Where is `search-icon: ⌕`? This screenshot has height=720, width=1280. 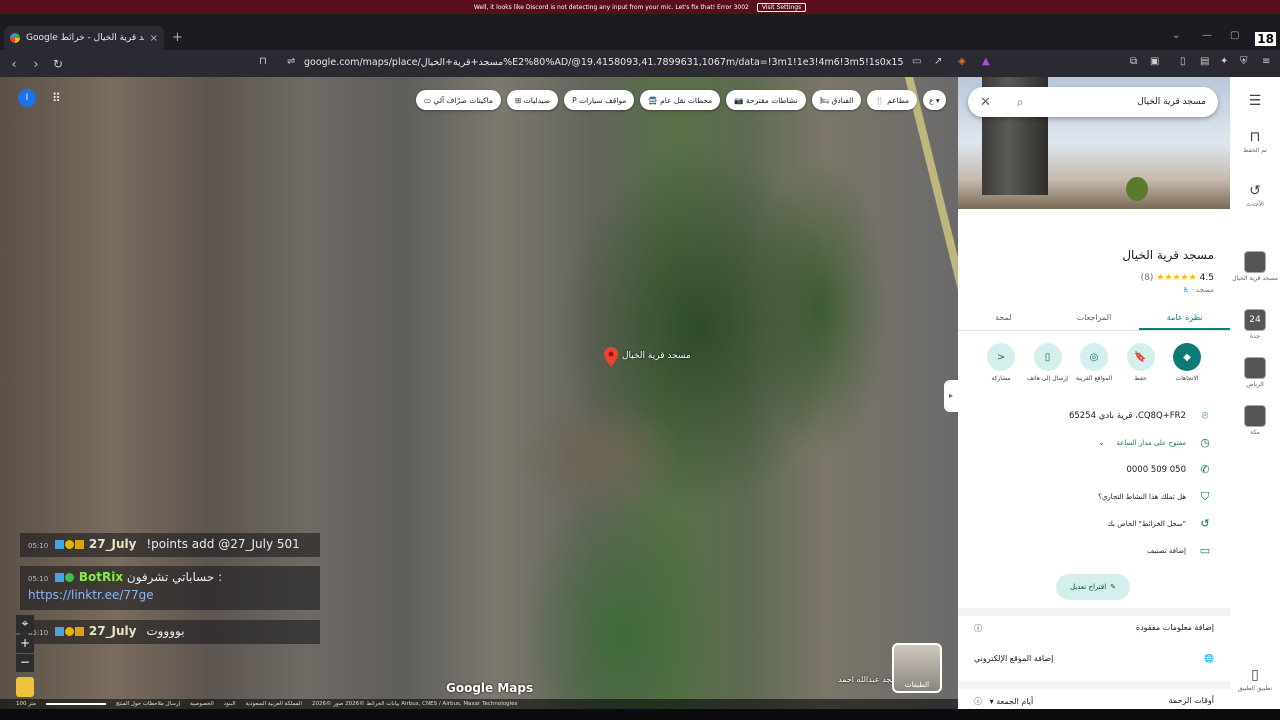
search-icon: ⌕ is located at coordinates (1020, 102).